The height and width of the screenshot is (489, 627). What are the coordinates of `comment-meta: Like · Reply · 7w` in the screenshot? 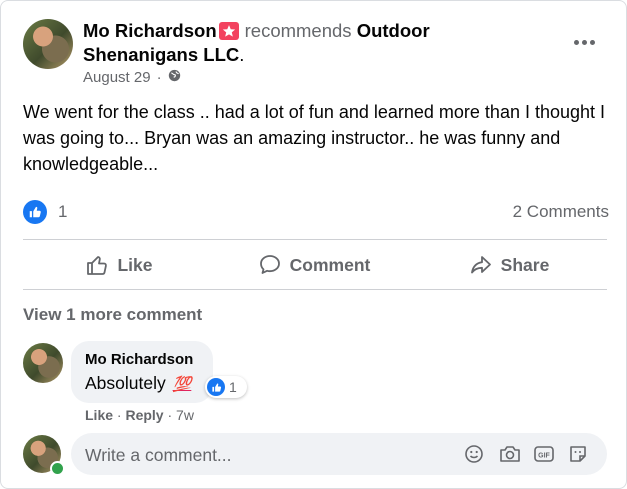 It's located at (139, 415).